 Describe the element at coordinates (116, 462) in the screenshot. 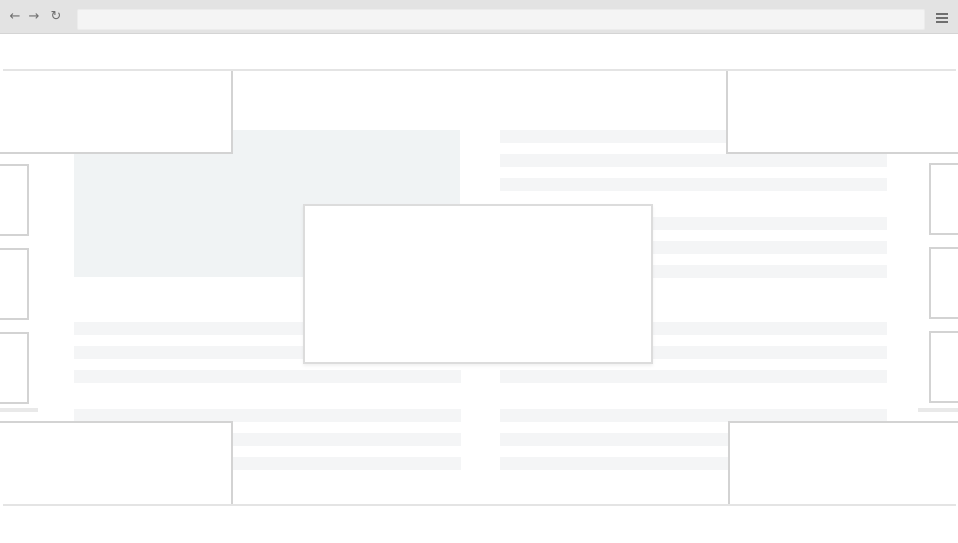

I see `bottom-left-frame` at that location.